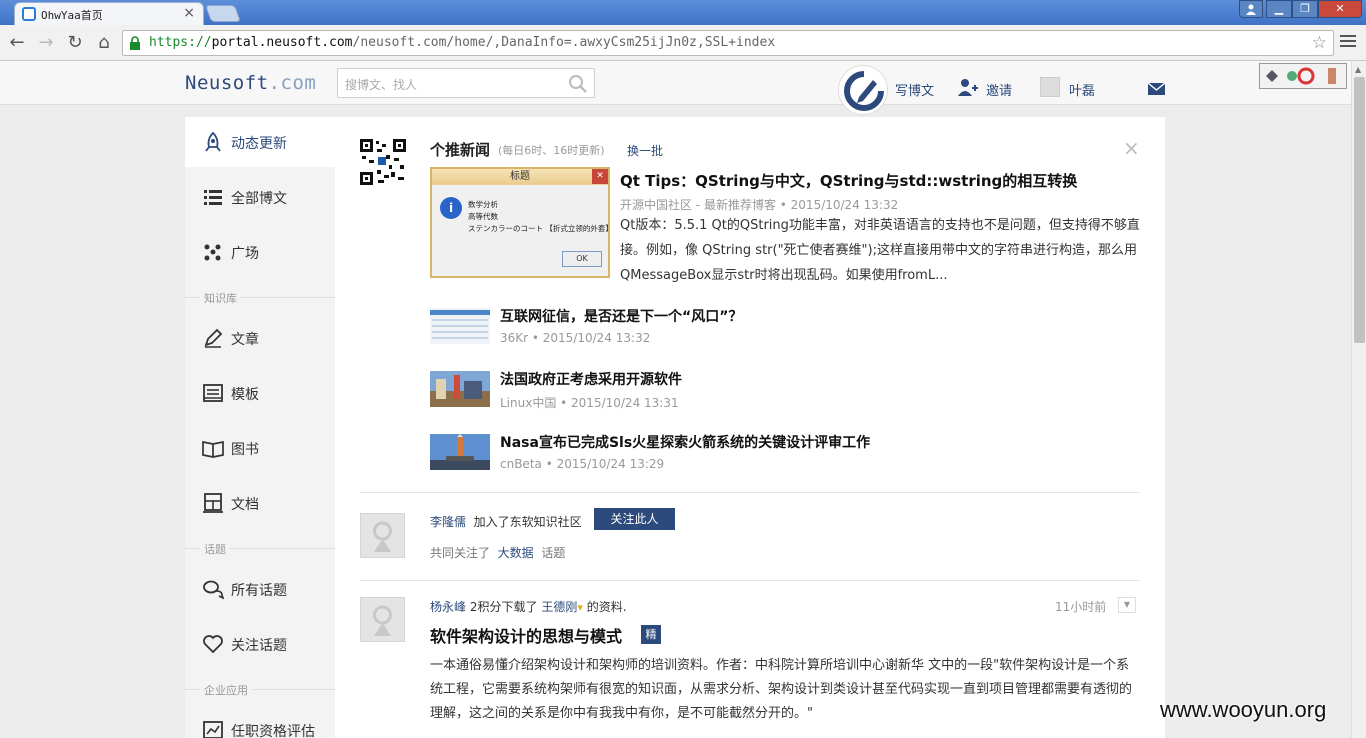 This screenshot has width=1366, height=738. What do you see at coordinates (1279, 9) in the screenshot?
I see `minimize-button: ▁` at bounding box center [1279, 9].